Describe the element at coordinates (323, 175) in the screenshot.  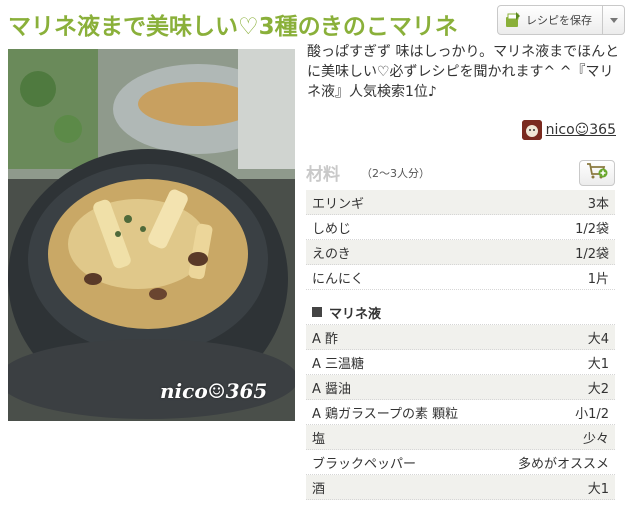
I see `ingredients-title: 材料` at that location.